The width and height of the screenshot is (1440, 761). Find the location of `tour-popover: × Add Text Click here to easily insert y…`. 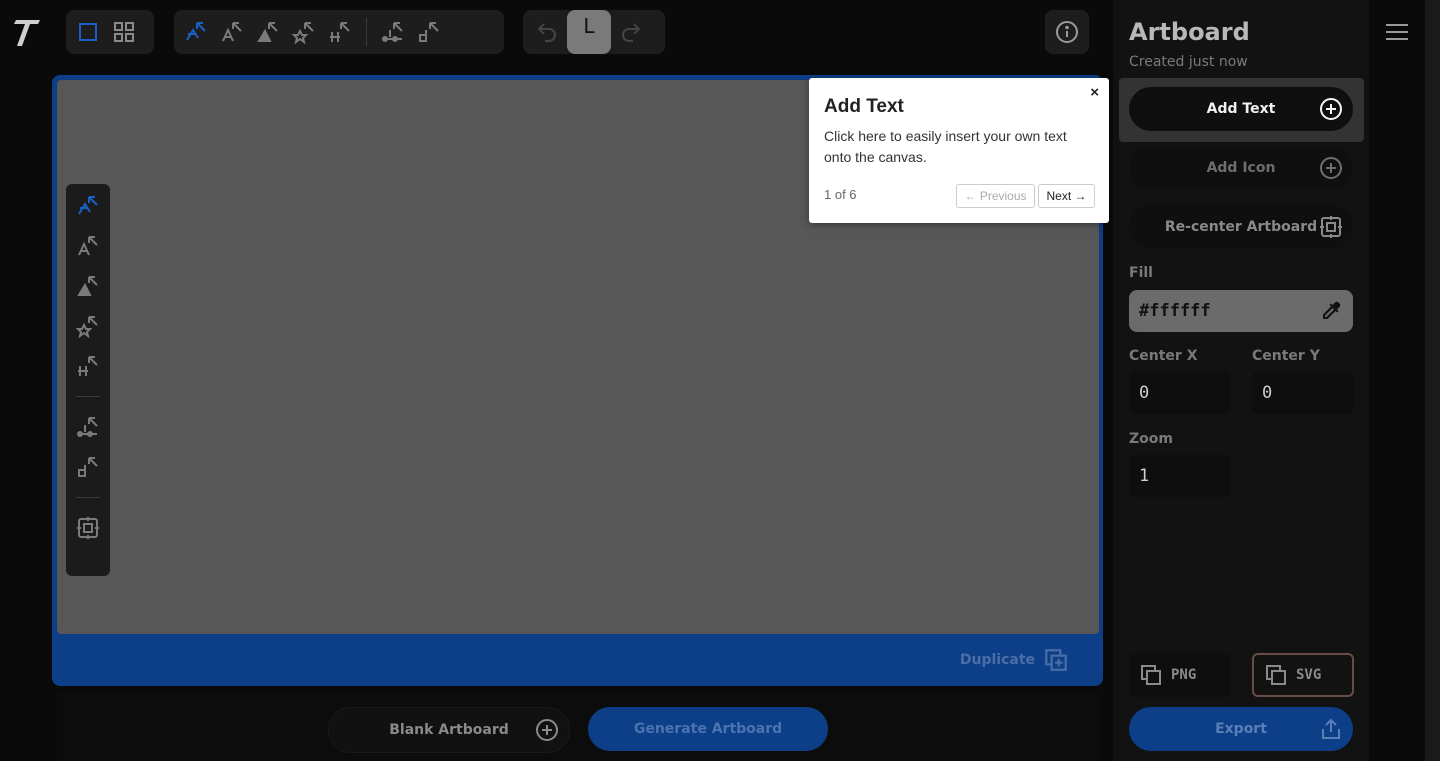

tour-popover: × Add Text Click here to easily insert y… is located at coordinates (959, 150).